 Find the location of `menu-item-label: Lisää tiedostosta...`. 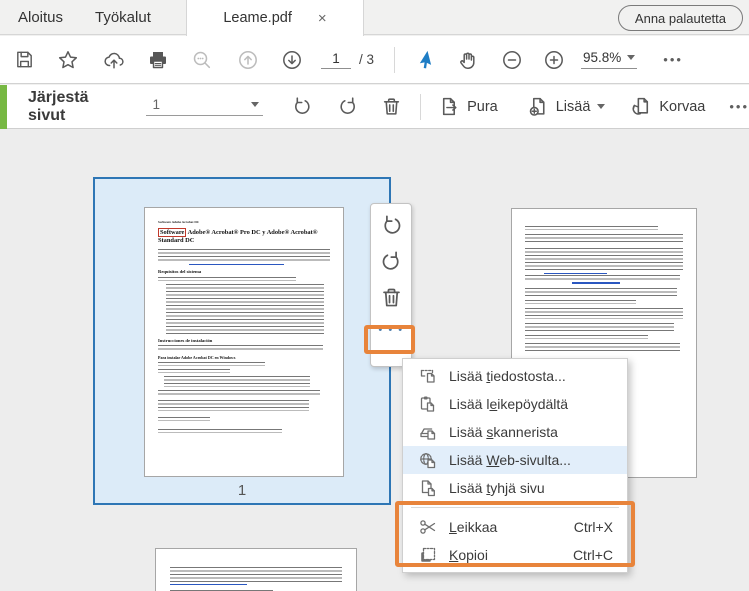

menu-item-label: Lisää tiedostosta... is located at coordinates (507, 376).